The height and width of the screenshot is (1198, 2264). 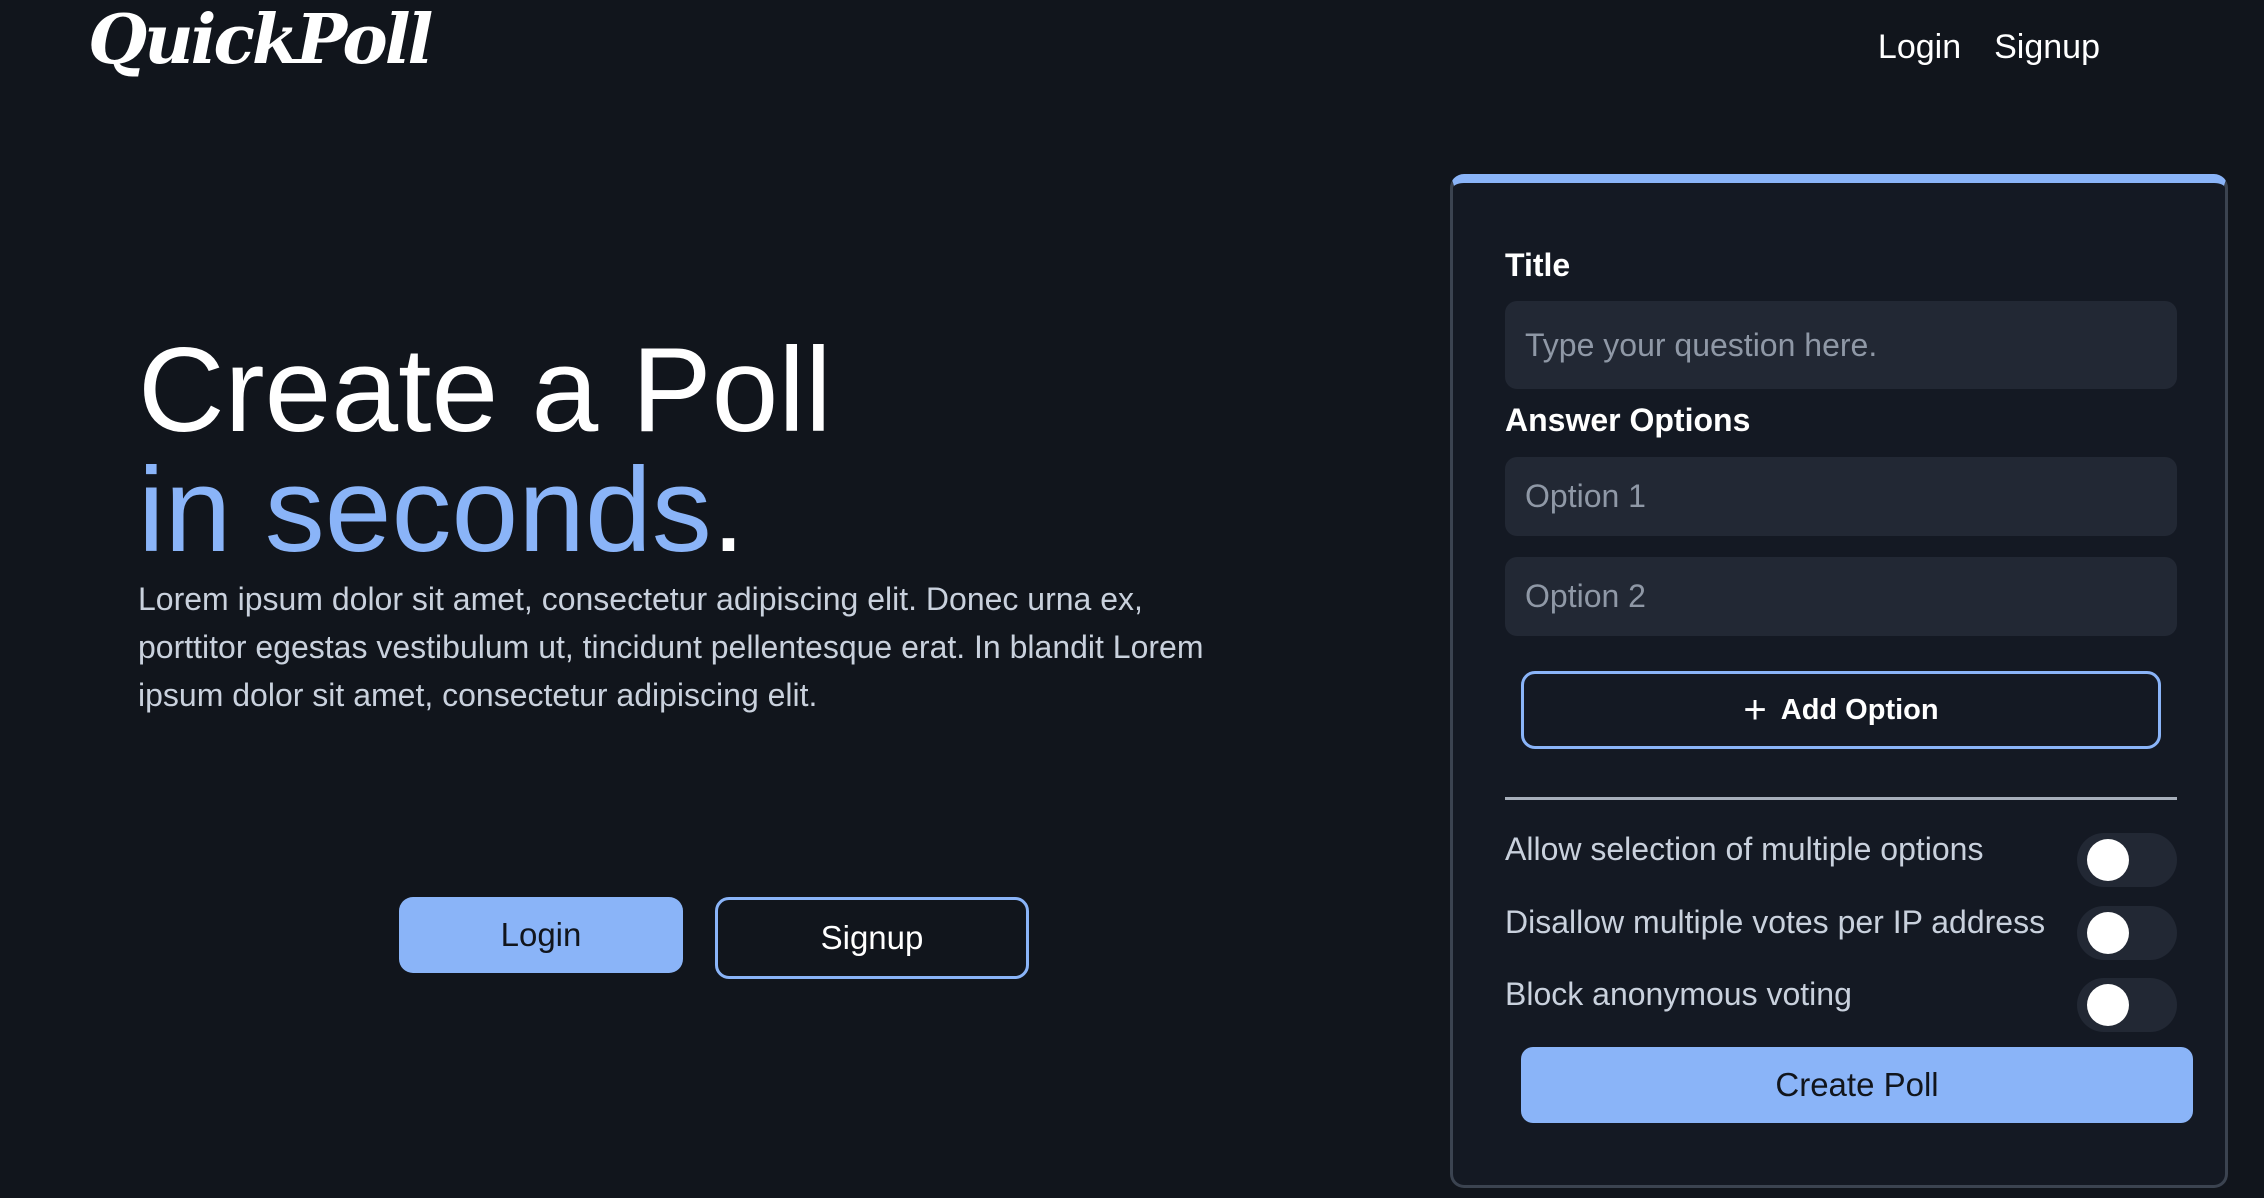 I want to click on hero-title-accent: in seconds, so click(x=425, y=510).